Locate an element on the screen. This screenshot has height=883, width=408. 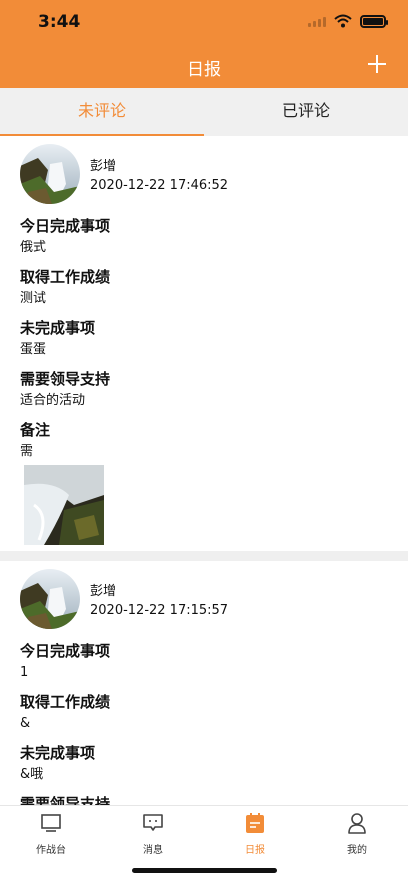
report-item: 需要领导支持 适合的活动 is located at coordinates (214, 389).